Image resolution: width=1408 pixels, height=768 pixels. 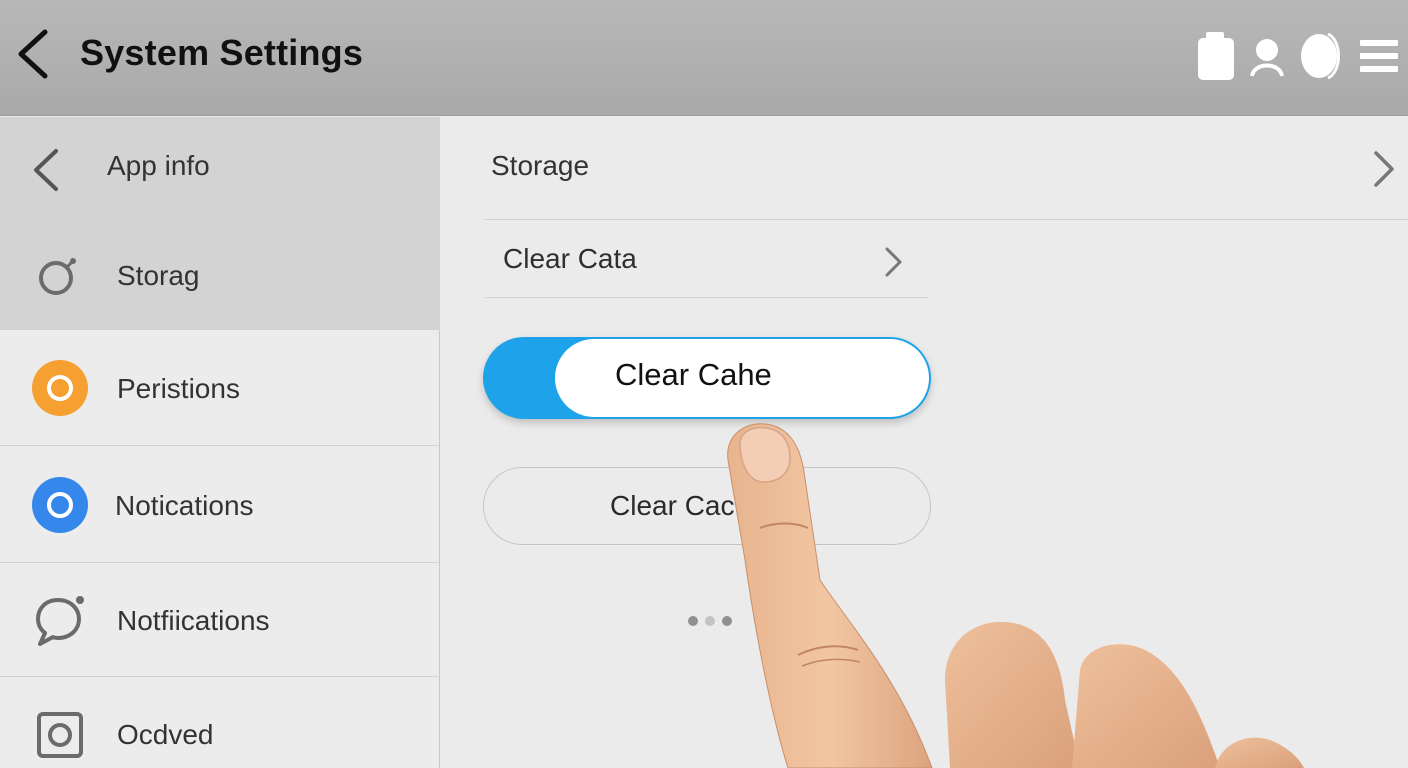 I want to click on back-button, so click(x=33, y=54).